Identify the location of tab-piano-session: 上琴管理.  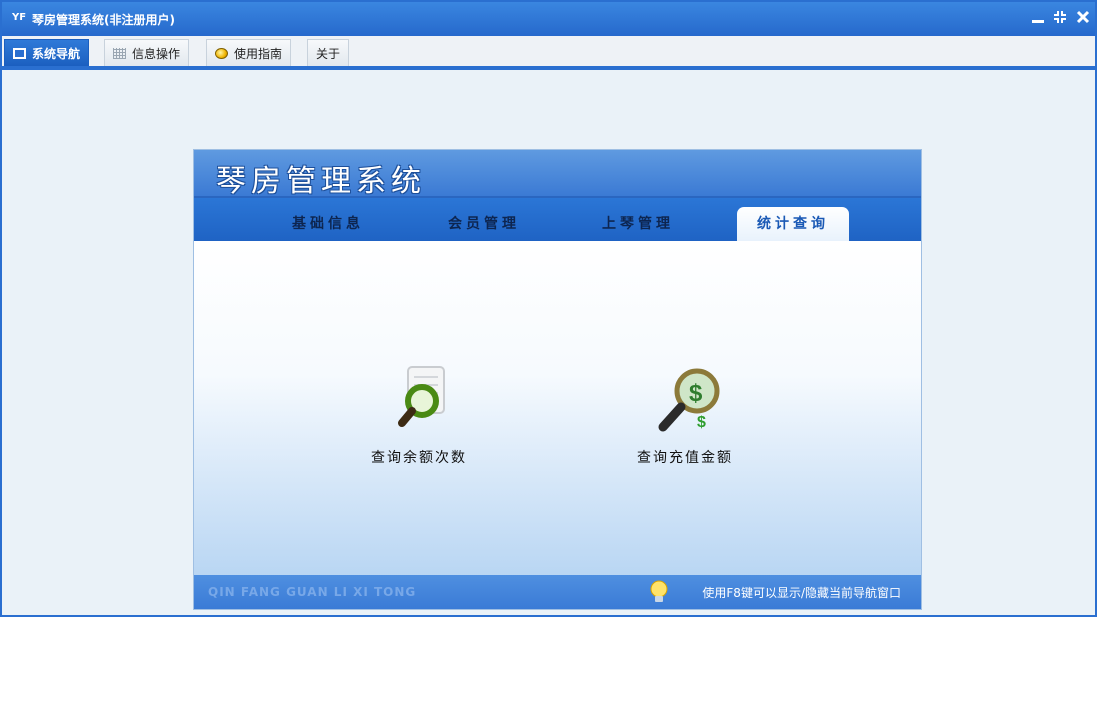
(638, 224).